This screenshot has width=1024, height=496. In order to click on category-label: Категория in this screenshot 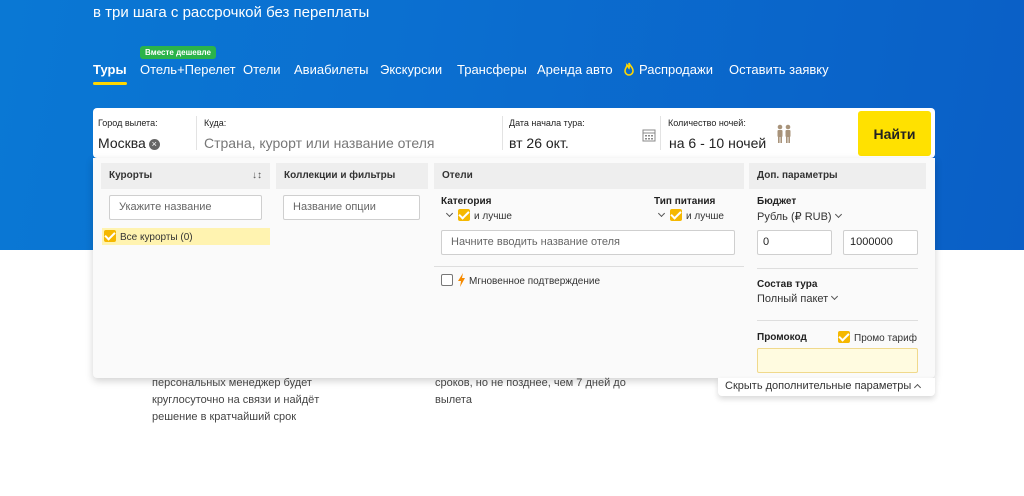, I will do `click(466, 201)`.